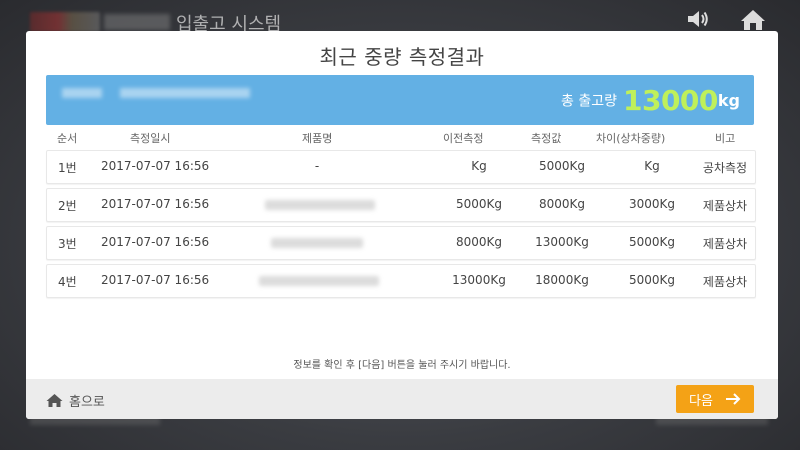 The image size is (800, 450). Describe the element at coordinates (401, 167) in the screenshot. I see `table-row: 1번 2017-07-07 16:56 - Kg 5000Kg Kg 공차측정` at that location.